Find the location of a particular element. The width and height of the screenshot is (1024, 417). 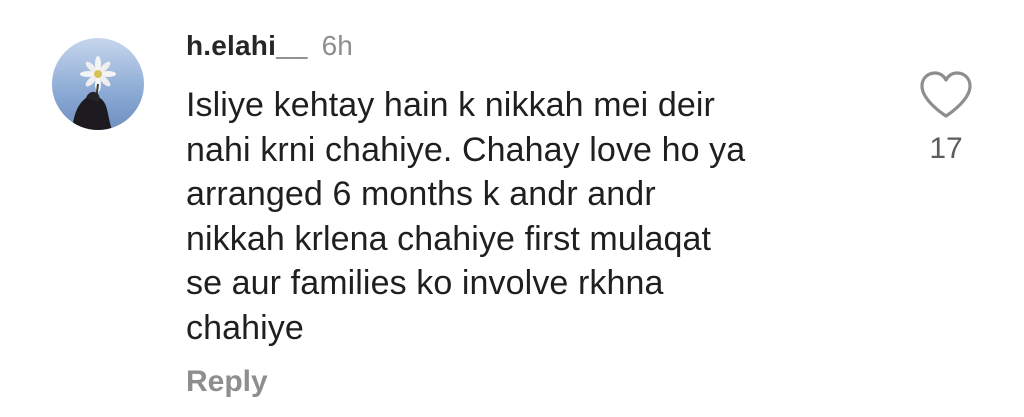

like-count: 17 is located at coordinates (946, 148).